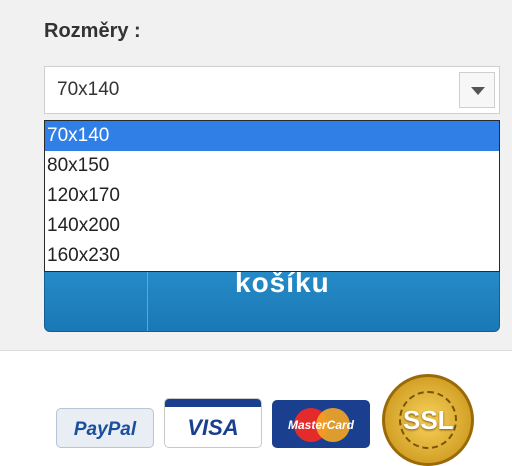  I want to click on chevron-down-icon, so click(477, 90).